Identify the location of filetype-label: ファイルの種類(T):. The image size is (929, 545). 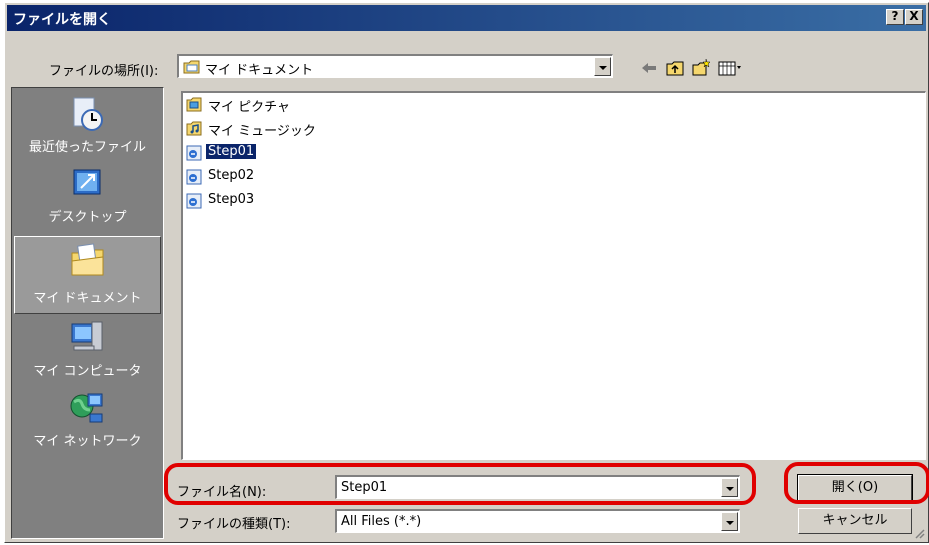
(234, 524).